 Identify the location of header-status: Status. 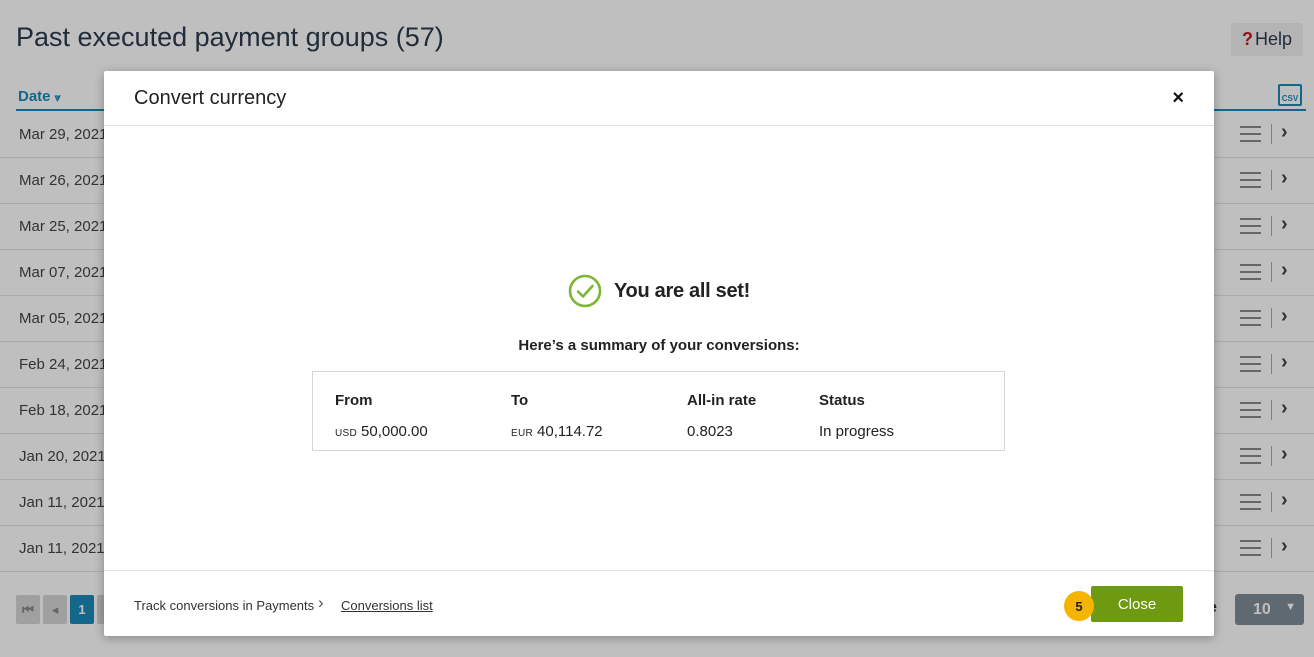
(842, 400).